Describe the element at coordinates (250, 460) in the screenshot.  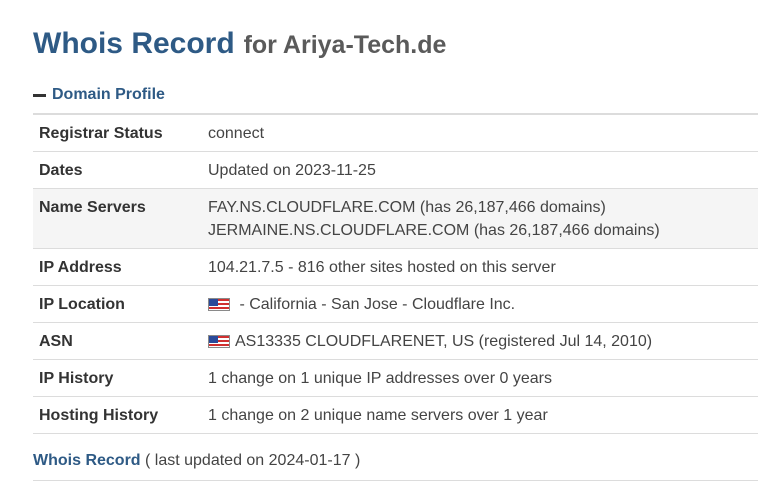
I see `last-updated-note: ( last updated on 2024-01-17 )` at that location.